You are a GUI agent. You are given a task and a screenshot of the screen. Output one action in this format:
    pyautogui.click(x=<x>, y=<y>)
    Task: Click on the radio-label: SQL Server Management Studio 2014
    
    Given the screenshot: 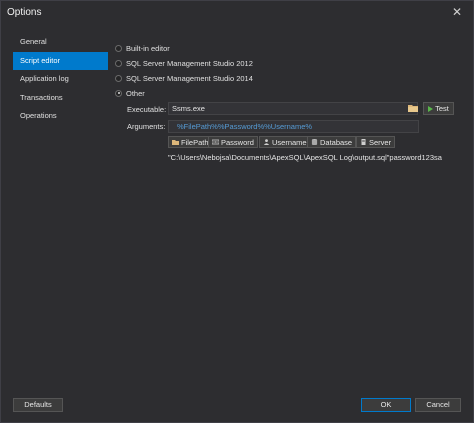 What is the action you would take?
    pyautogui.click(x=189, y=78)
    